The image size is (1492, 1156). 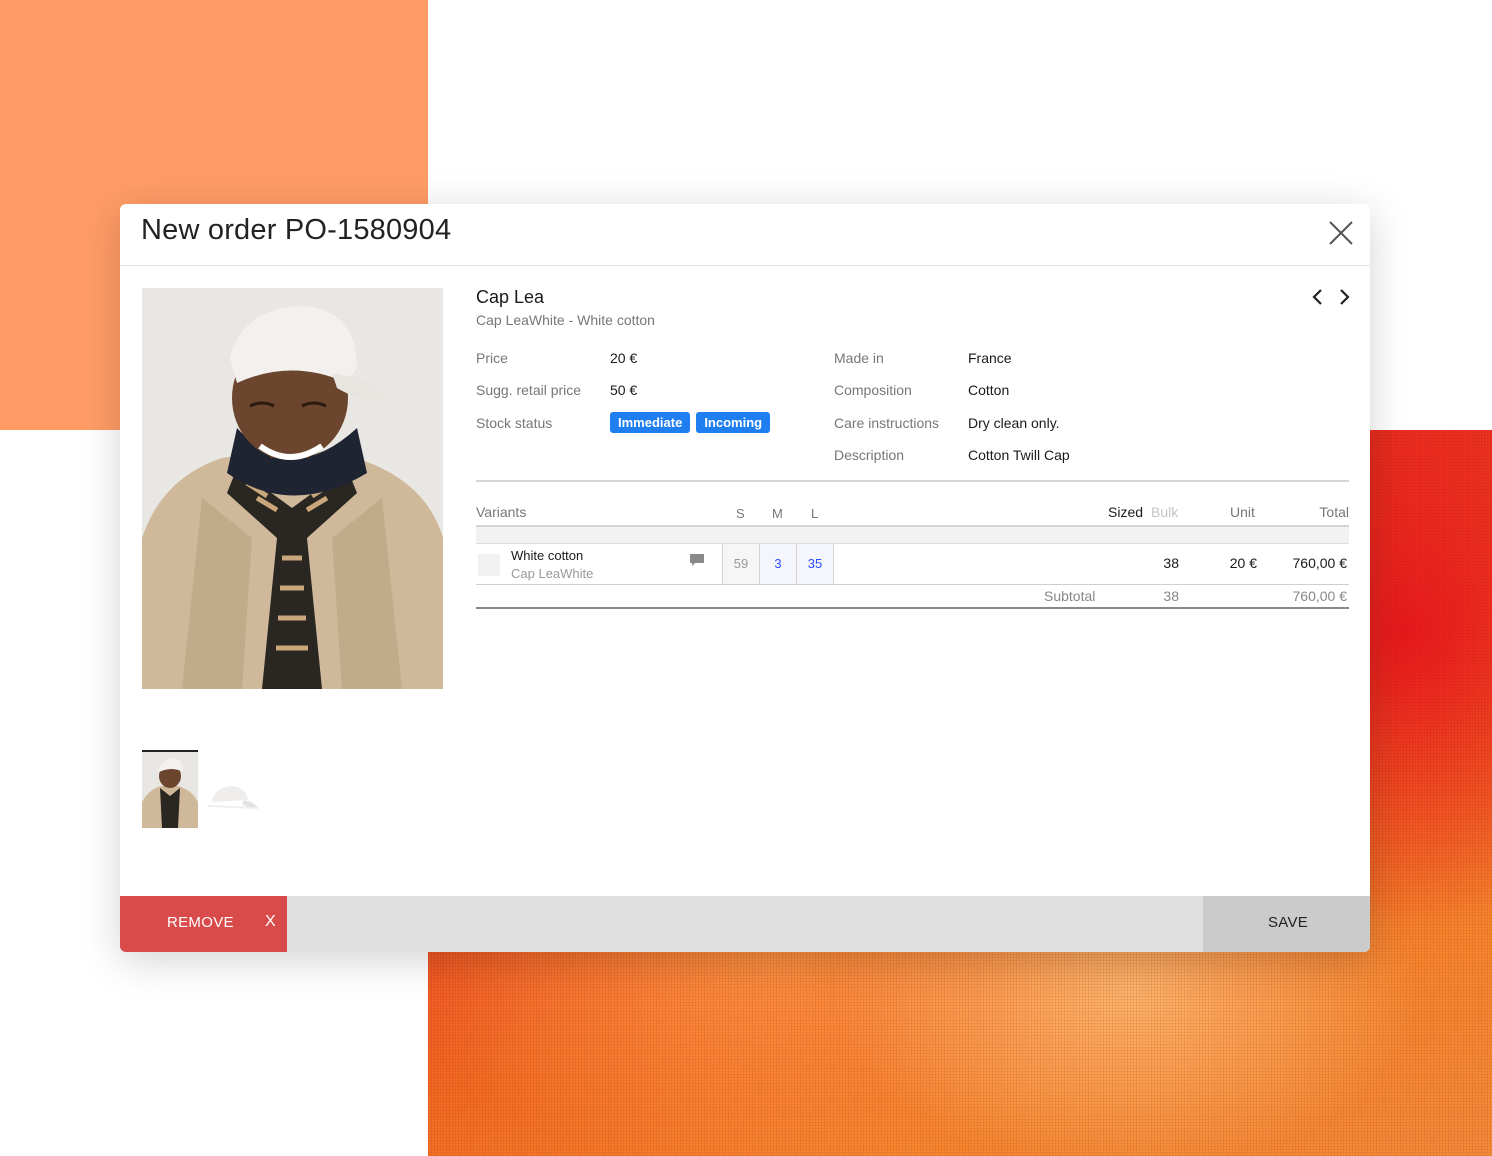 What do you see at coordinates (201, 789) in the screenshot?
I see `thumbnail-strip` at bounding box center [201, 789].